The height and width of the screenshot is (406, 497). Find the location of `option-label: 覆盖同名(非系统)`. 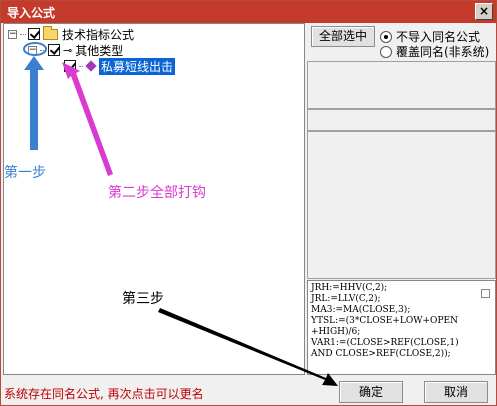

option-label: 覆盖同名(非系统) is located at coordinates (443, 52).